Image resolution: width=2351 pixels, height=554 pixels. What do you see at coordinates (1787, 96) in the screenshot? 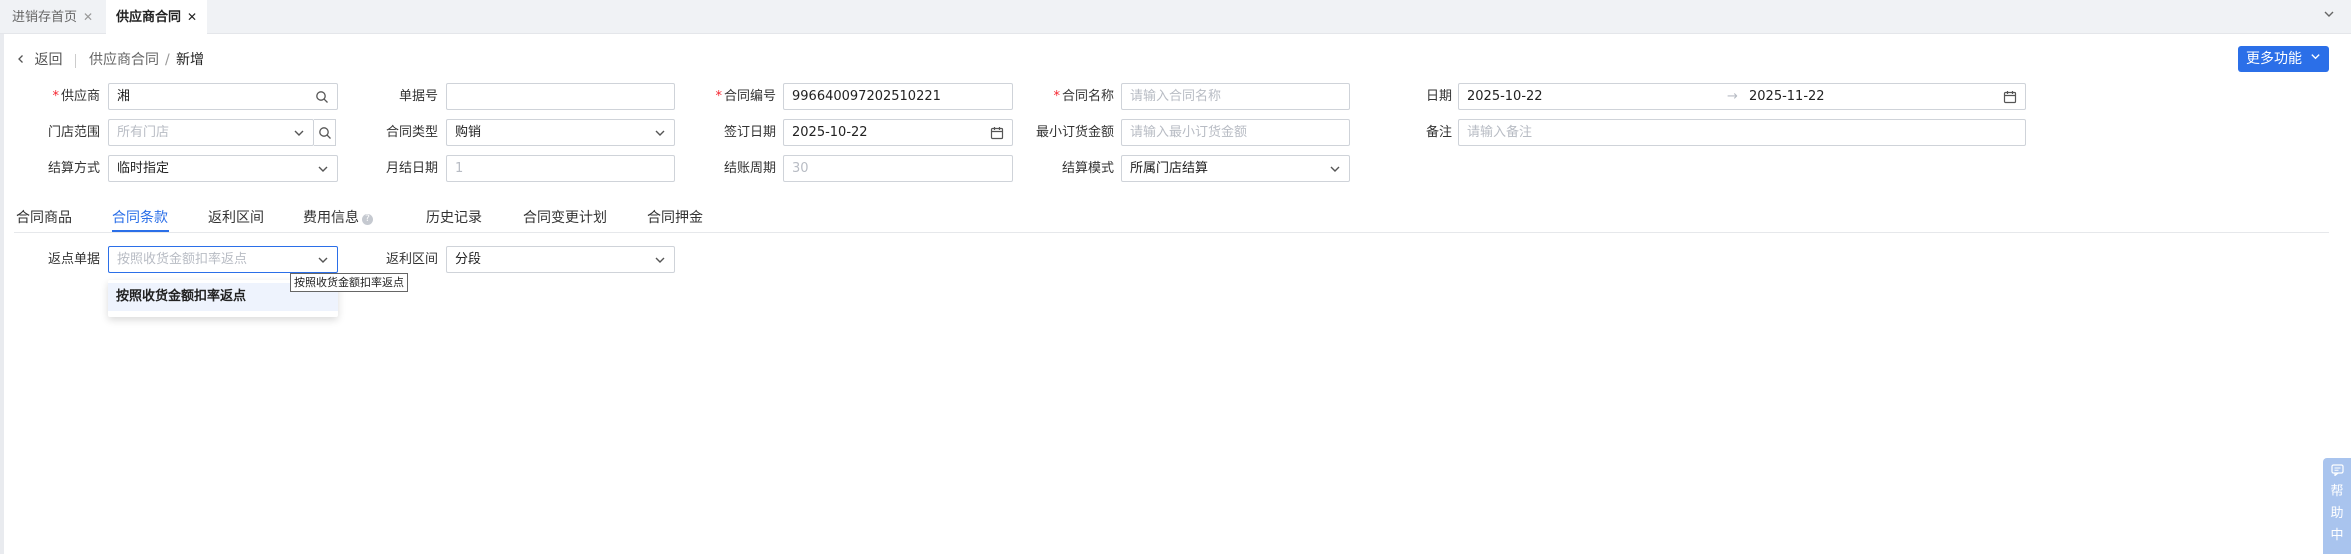
I see `date-end: 2025-11-22` at bounding box center [1787, 96].